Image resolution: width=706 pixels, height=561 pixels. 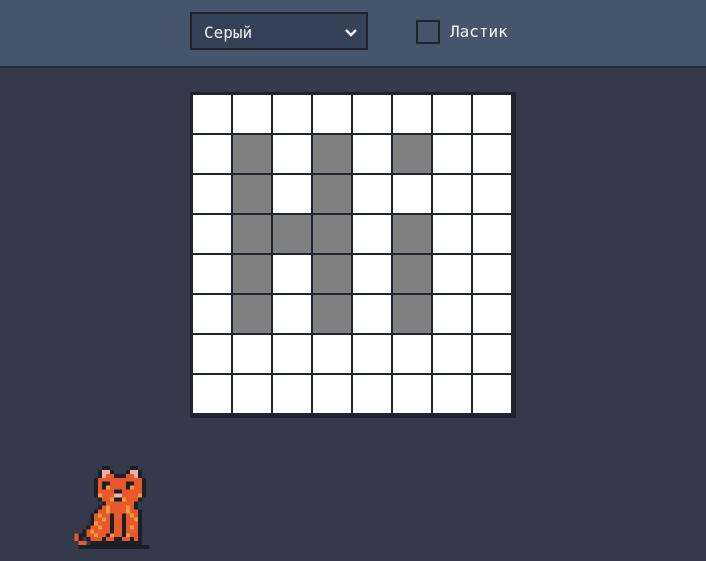 I want to click on color-select: Серый, so click(x=279, y=31).